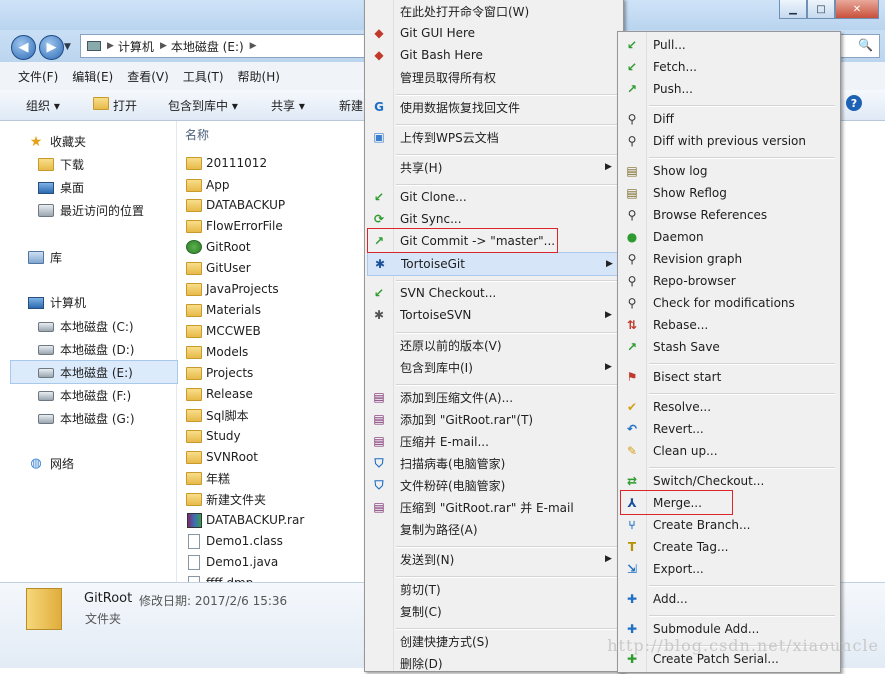  I want to click on context-menu-item: 还原以前的版本(V), so click(493, 345).